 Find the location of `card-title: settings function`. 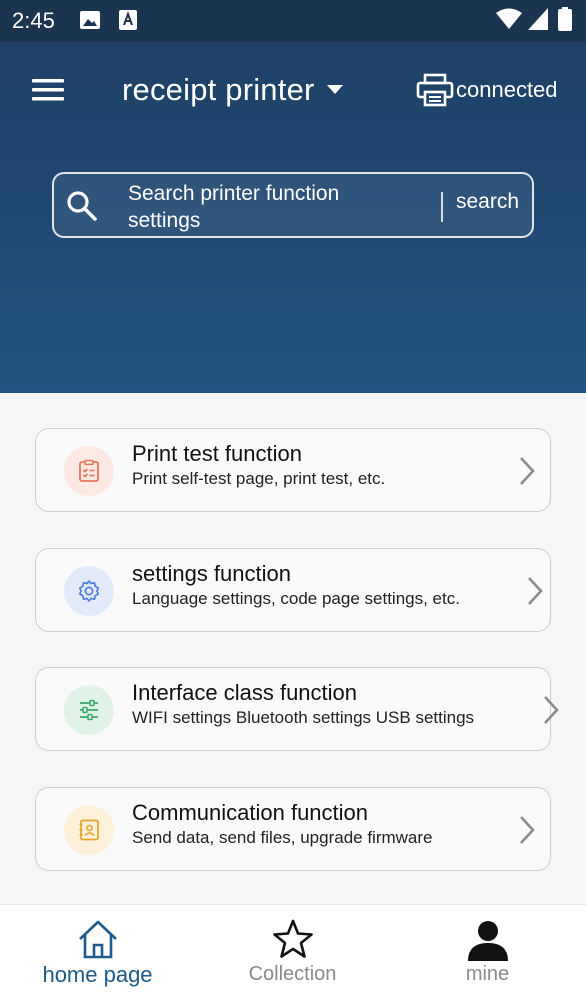

card-title: settings function is located at coordinates (211, 573).